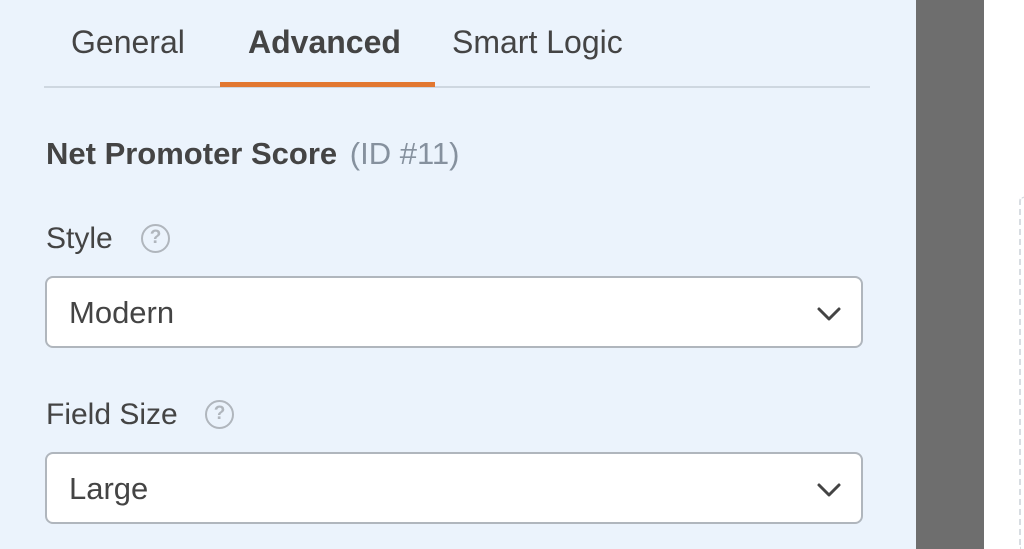 The height and width of the screenshot is (549, 1024). Describe the element at coordinates (112, 414) in the screenshot. I see `field-size-label: Field Size` at that location.